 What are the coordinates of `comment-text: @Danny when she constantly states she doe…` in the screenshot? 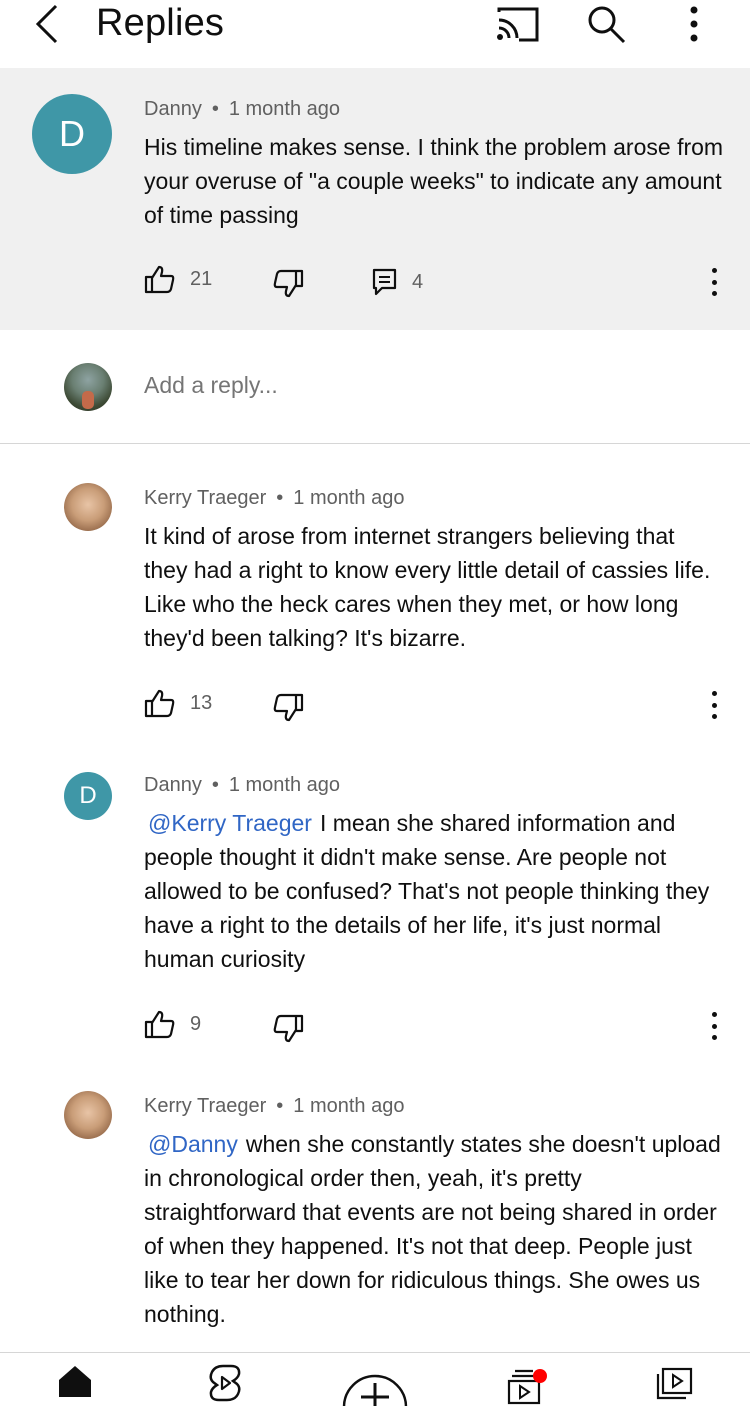 It's located at (434, 1229).